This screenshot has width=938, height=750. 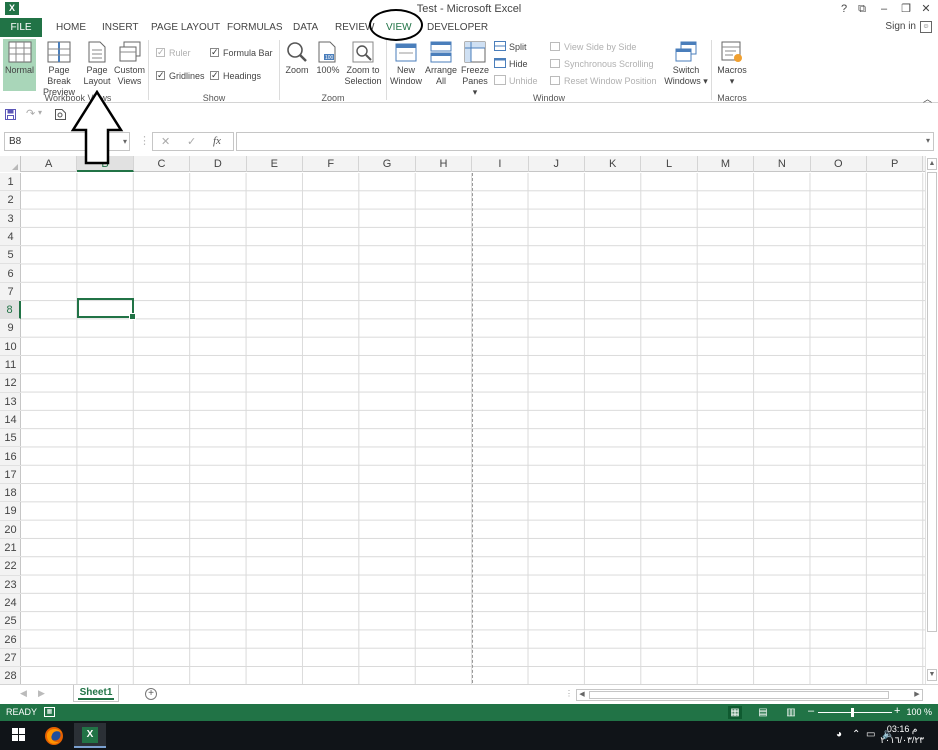 I want to click on row-header-15: 15, so click(x=10, y=438).